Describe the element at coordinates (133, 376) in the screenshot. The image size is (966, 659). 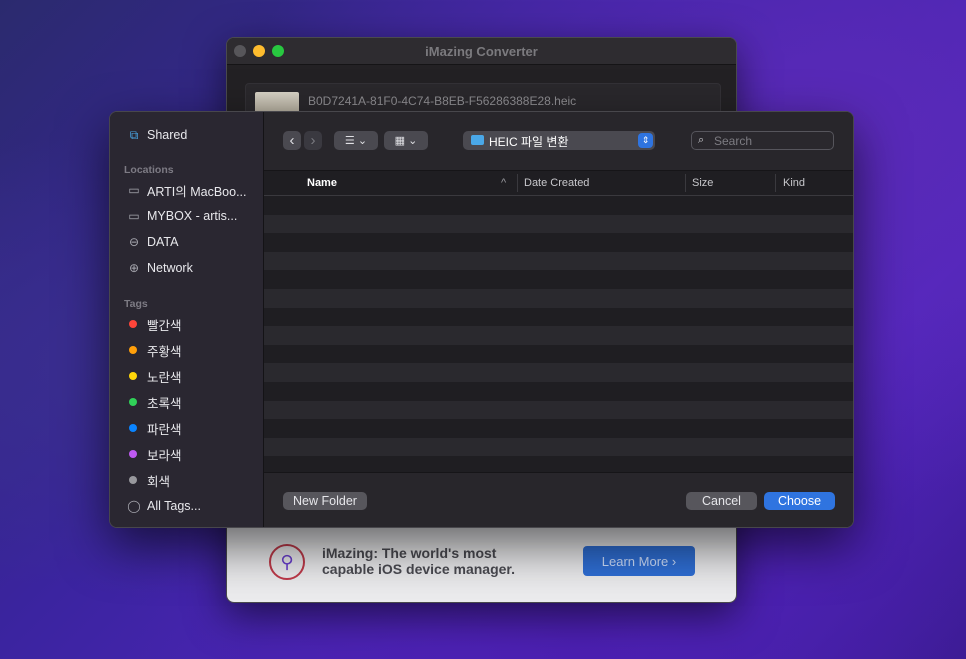
I see `yellow-tag-icon` at that location.